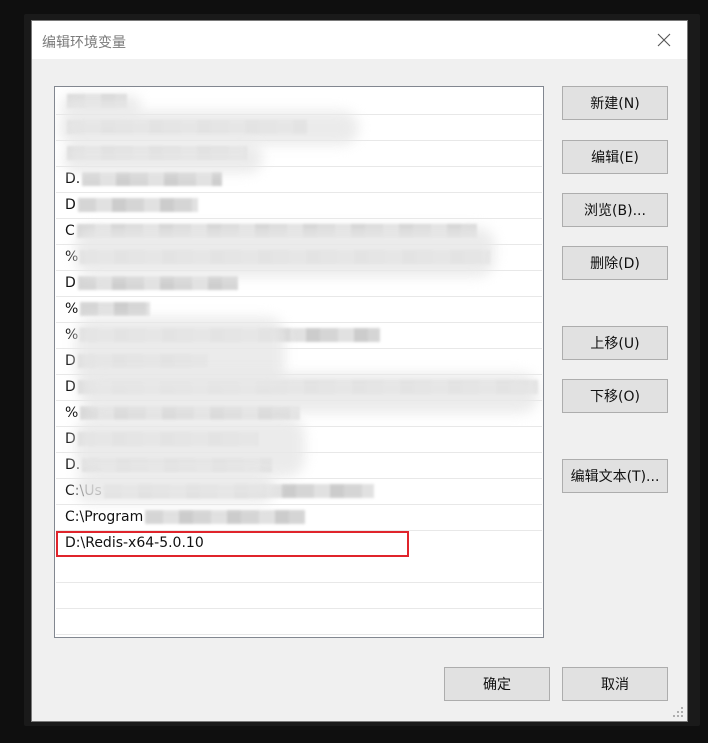  I want to click on list-item-text: C:\Program, so click(104, 517).